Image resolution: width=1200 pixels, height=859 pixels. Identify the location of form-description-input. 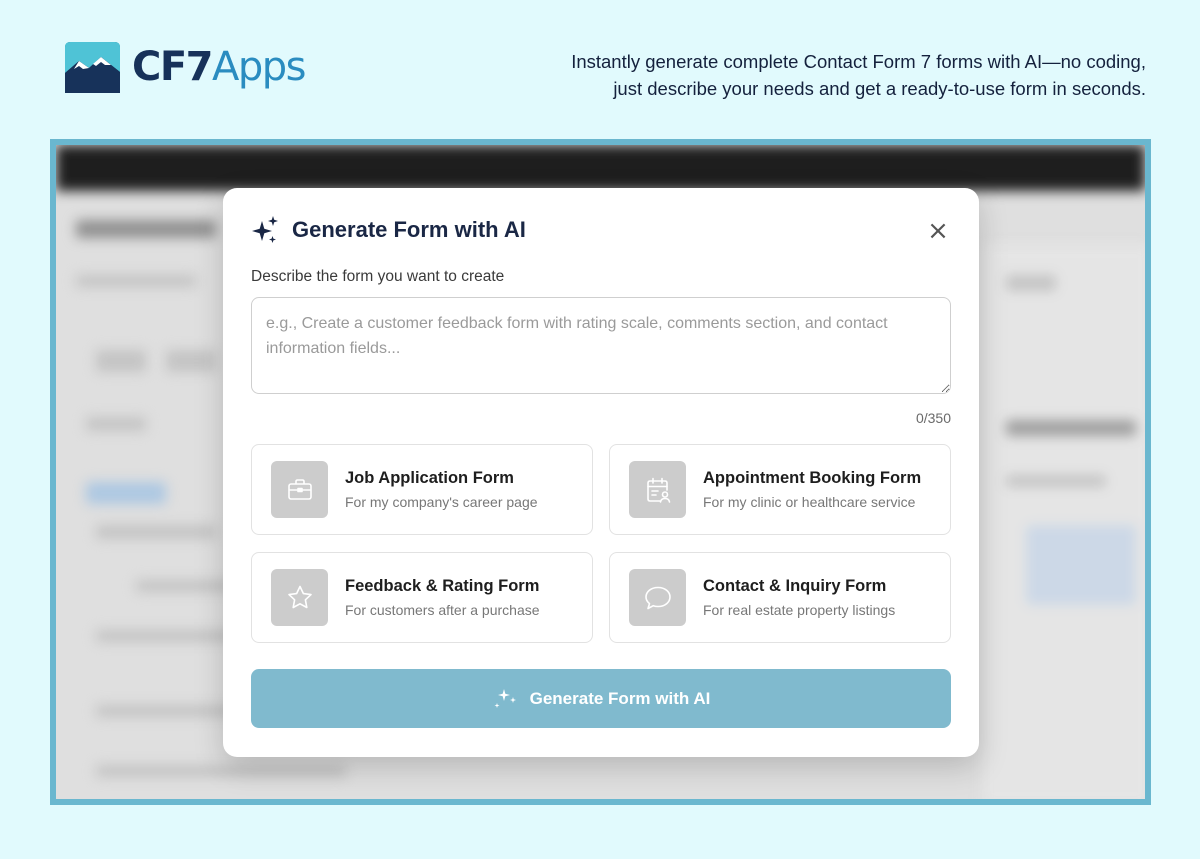
(601, 345).